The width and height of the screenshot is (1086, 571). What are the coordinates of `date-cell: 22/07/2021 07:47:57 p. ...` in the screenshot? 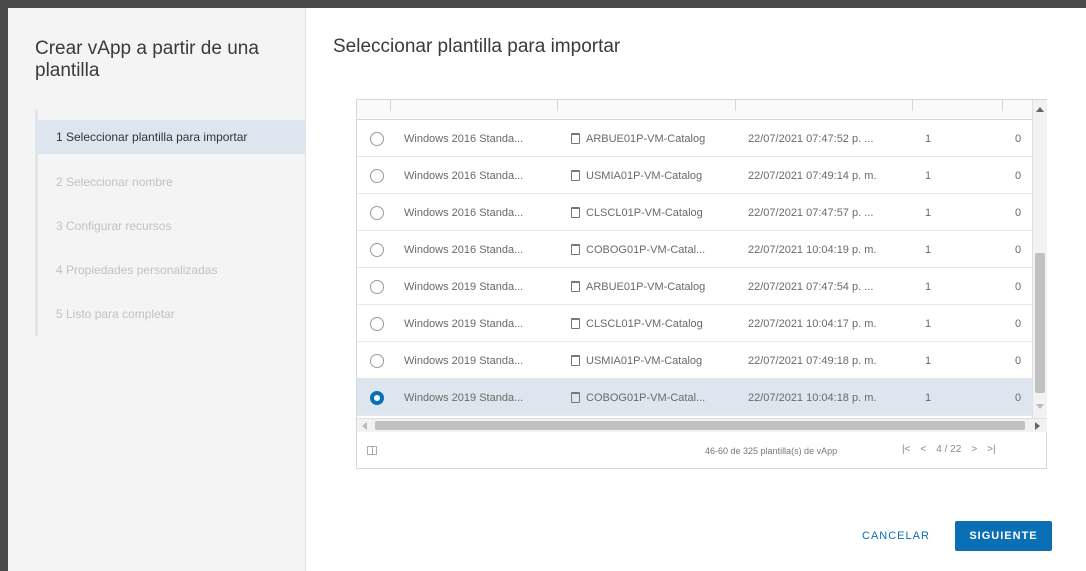 It's located at (811, 212).